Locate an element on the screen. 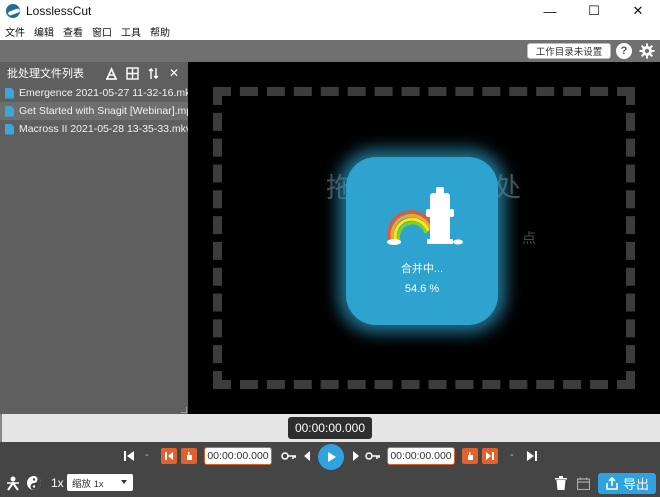 The width and height of the screenshot is (660, 497). footer-bar: 1x 缩放 1x 导出 is located at coordinates (330, 483).